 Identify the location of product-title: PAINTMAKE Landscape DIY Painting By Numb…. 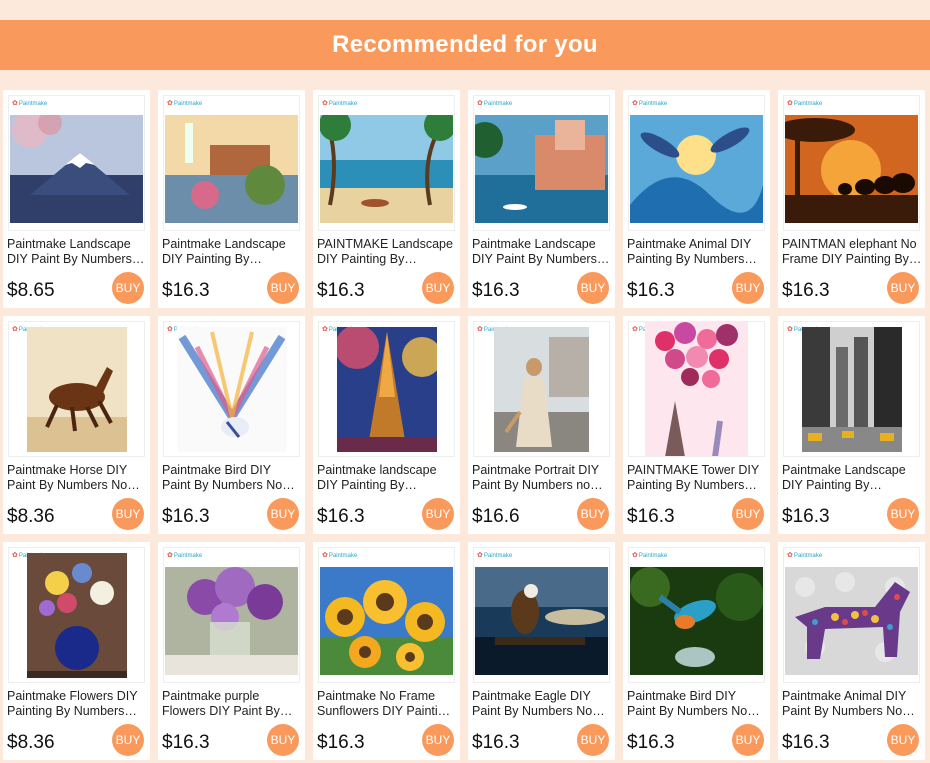
(387, 252).